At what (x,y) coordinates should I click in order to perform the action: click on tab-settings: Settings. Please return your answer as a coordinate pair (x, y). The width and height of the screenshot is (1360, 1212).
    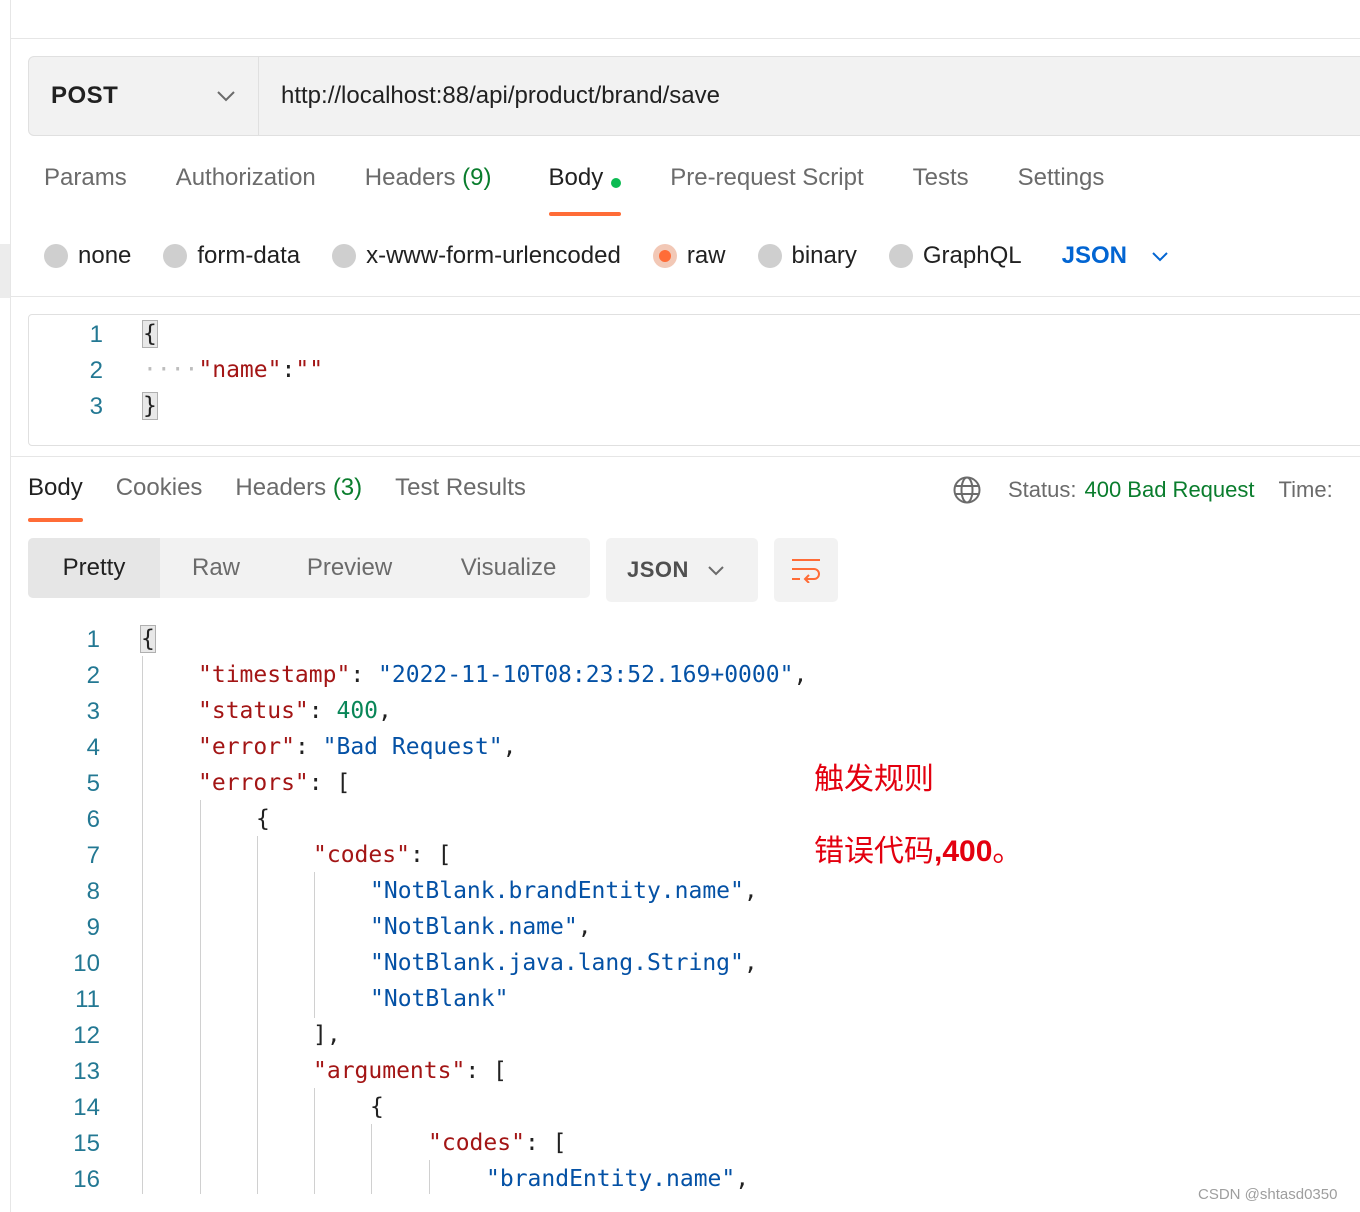
    Looking at the image, I should click on (1061, 190).